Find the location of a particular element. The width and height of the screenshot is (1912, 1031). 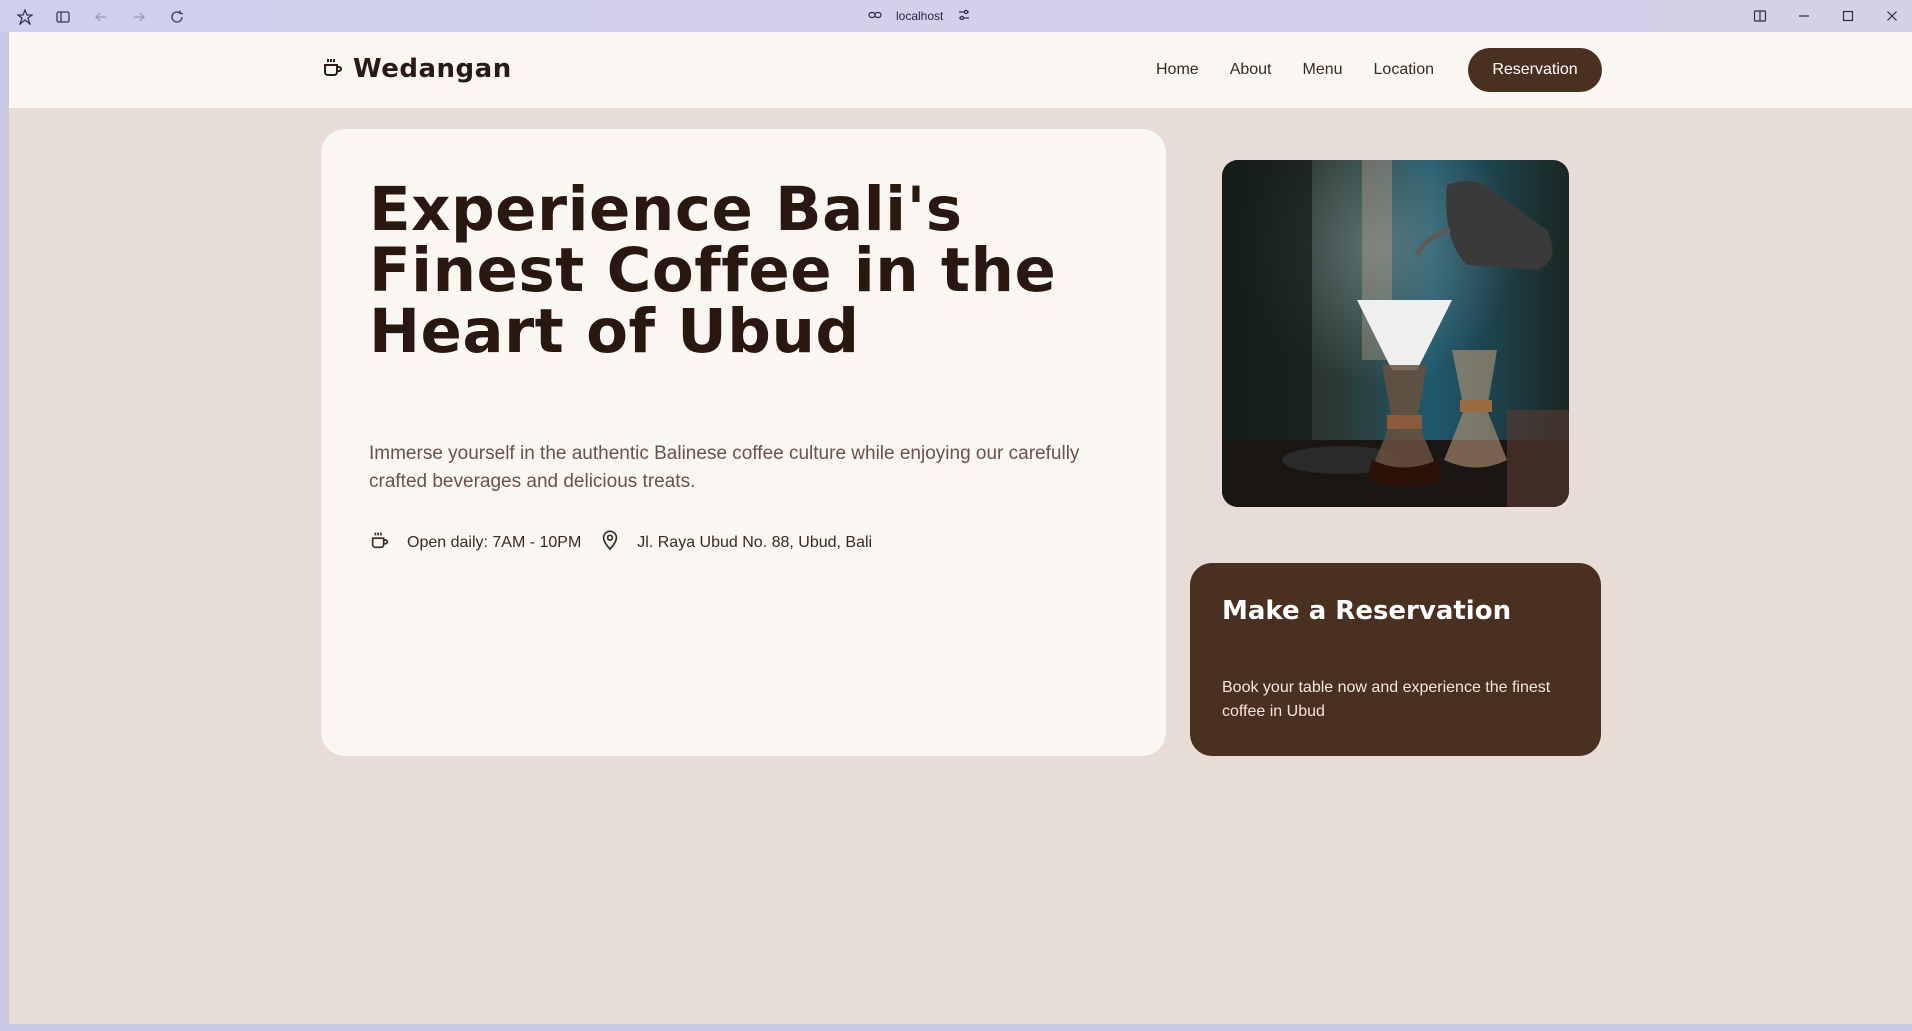

browser-toolbar-left is located at coordinates (101, 17).